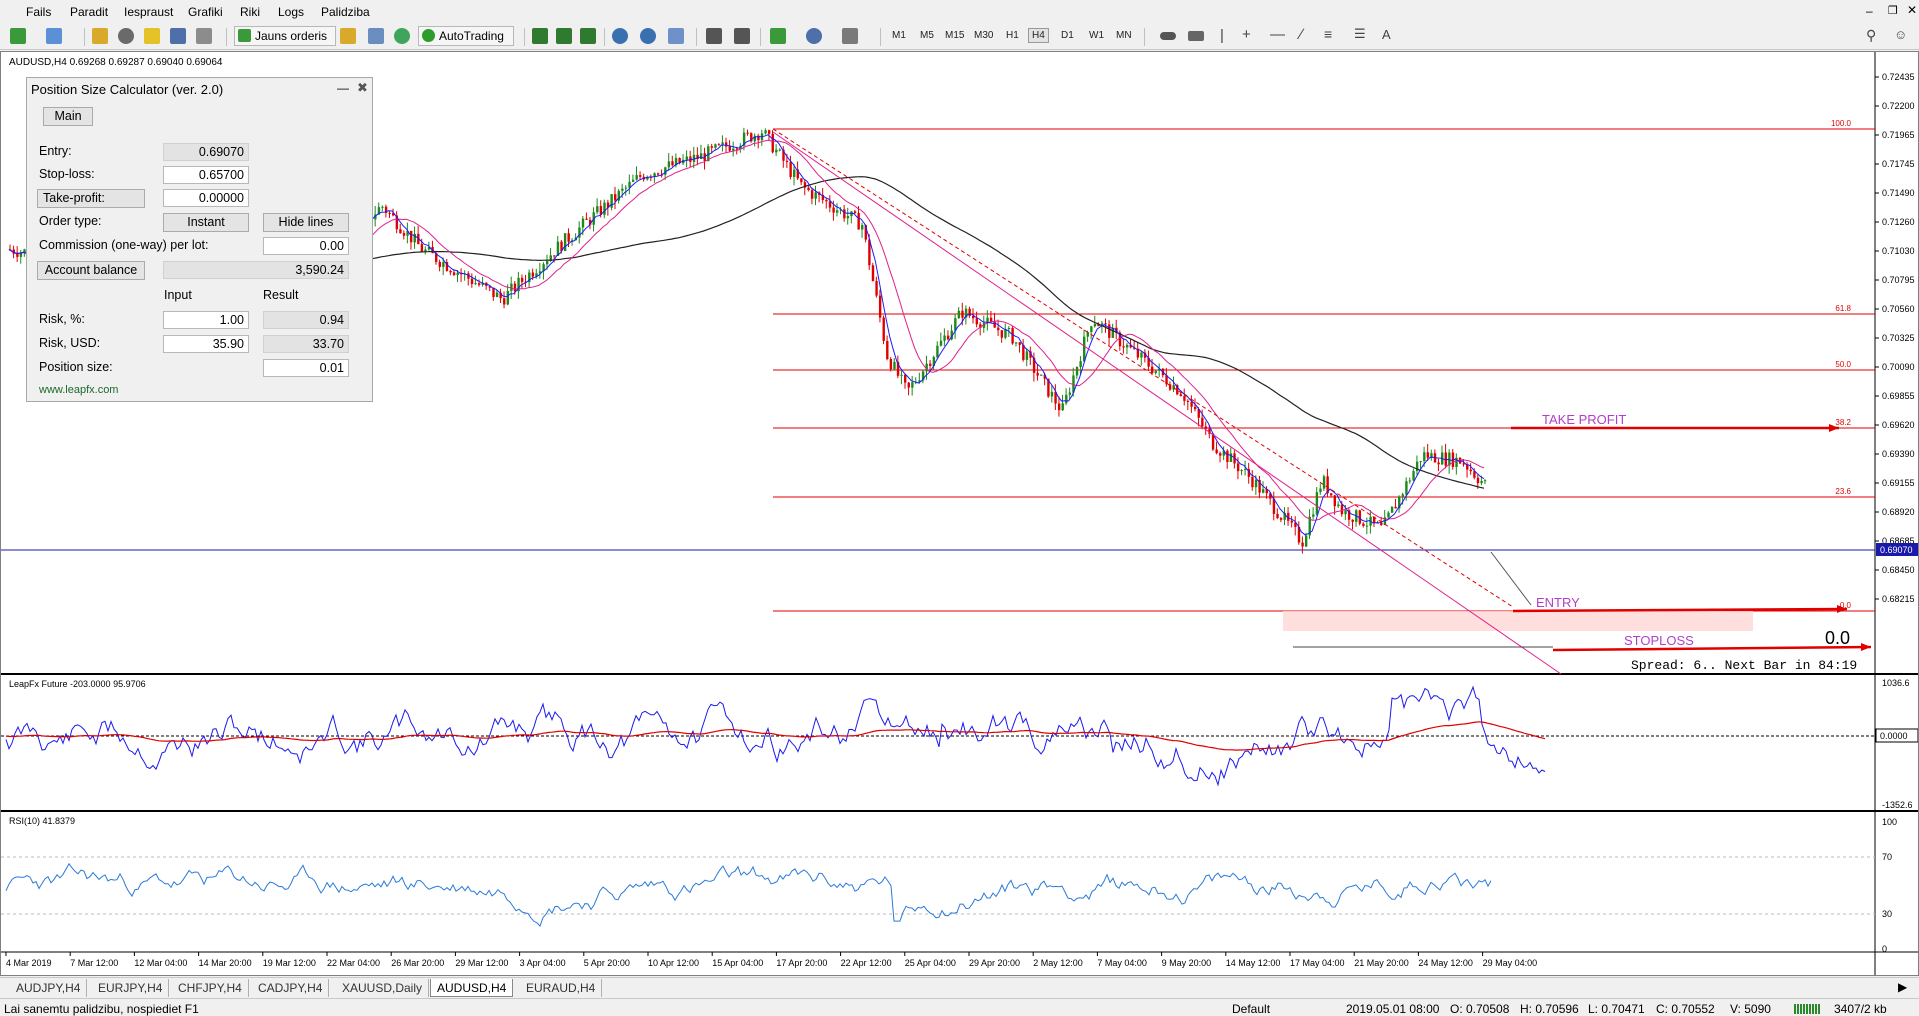 The height and width of the screenshot is (1016, 1919). Describe the element at coordinates (588, 36) in the screenshot. I see `line-chart-icon` at that location.